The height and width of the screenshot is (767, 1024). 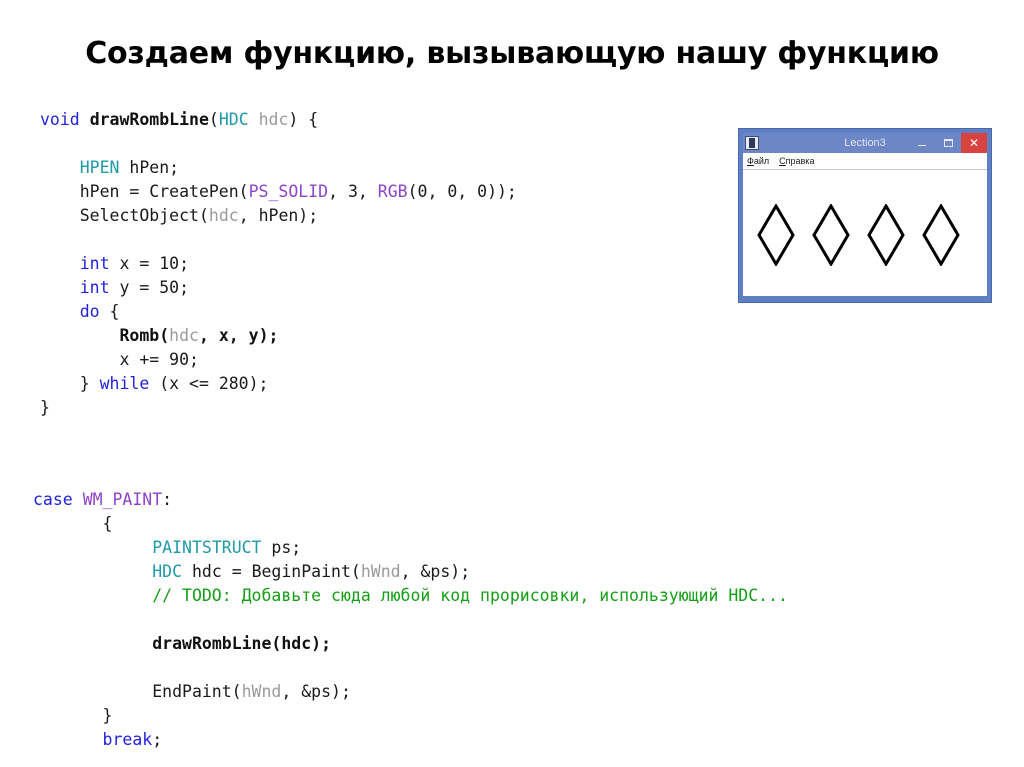 What do you see at coordinates (750, 161) in the screenshot?
I see `menu-item-file-mnemonic: Ф` at bounding box center [750, 161].